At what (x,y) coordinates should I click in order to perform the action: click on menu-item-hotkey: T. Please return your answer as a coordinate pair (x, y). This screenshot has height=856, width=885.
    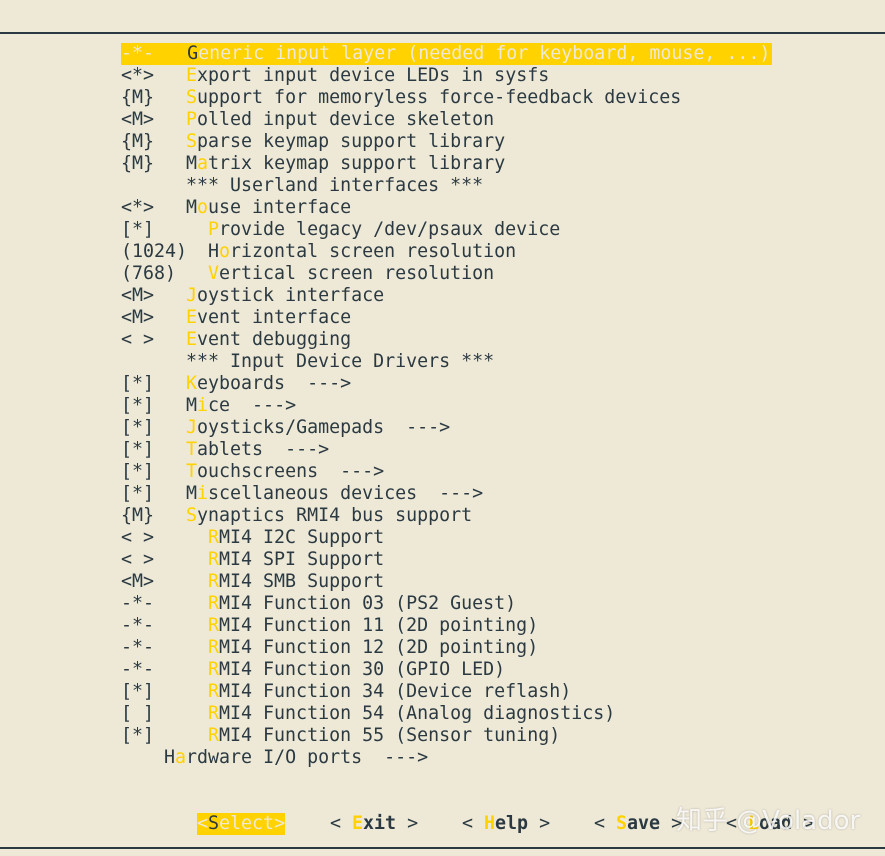
    Looking at the image, I should click on (192, 449).